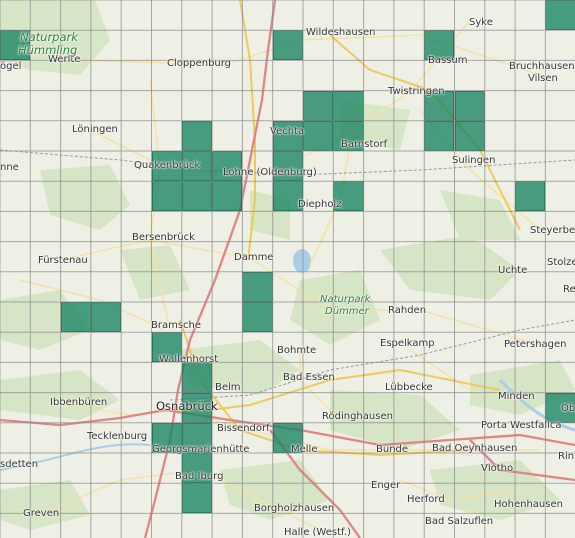  Describe the element at coordinates (309, 377) in the screenshot. I see `place-label-bad-essen: Bad Essen` at that location.